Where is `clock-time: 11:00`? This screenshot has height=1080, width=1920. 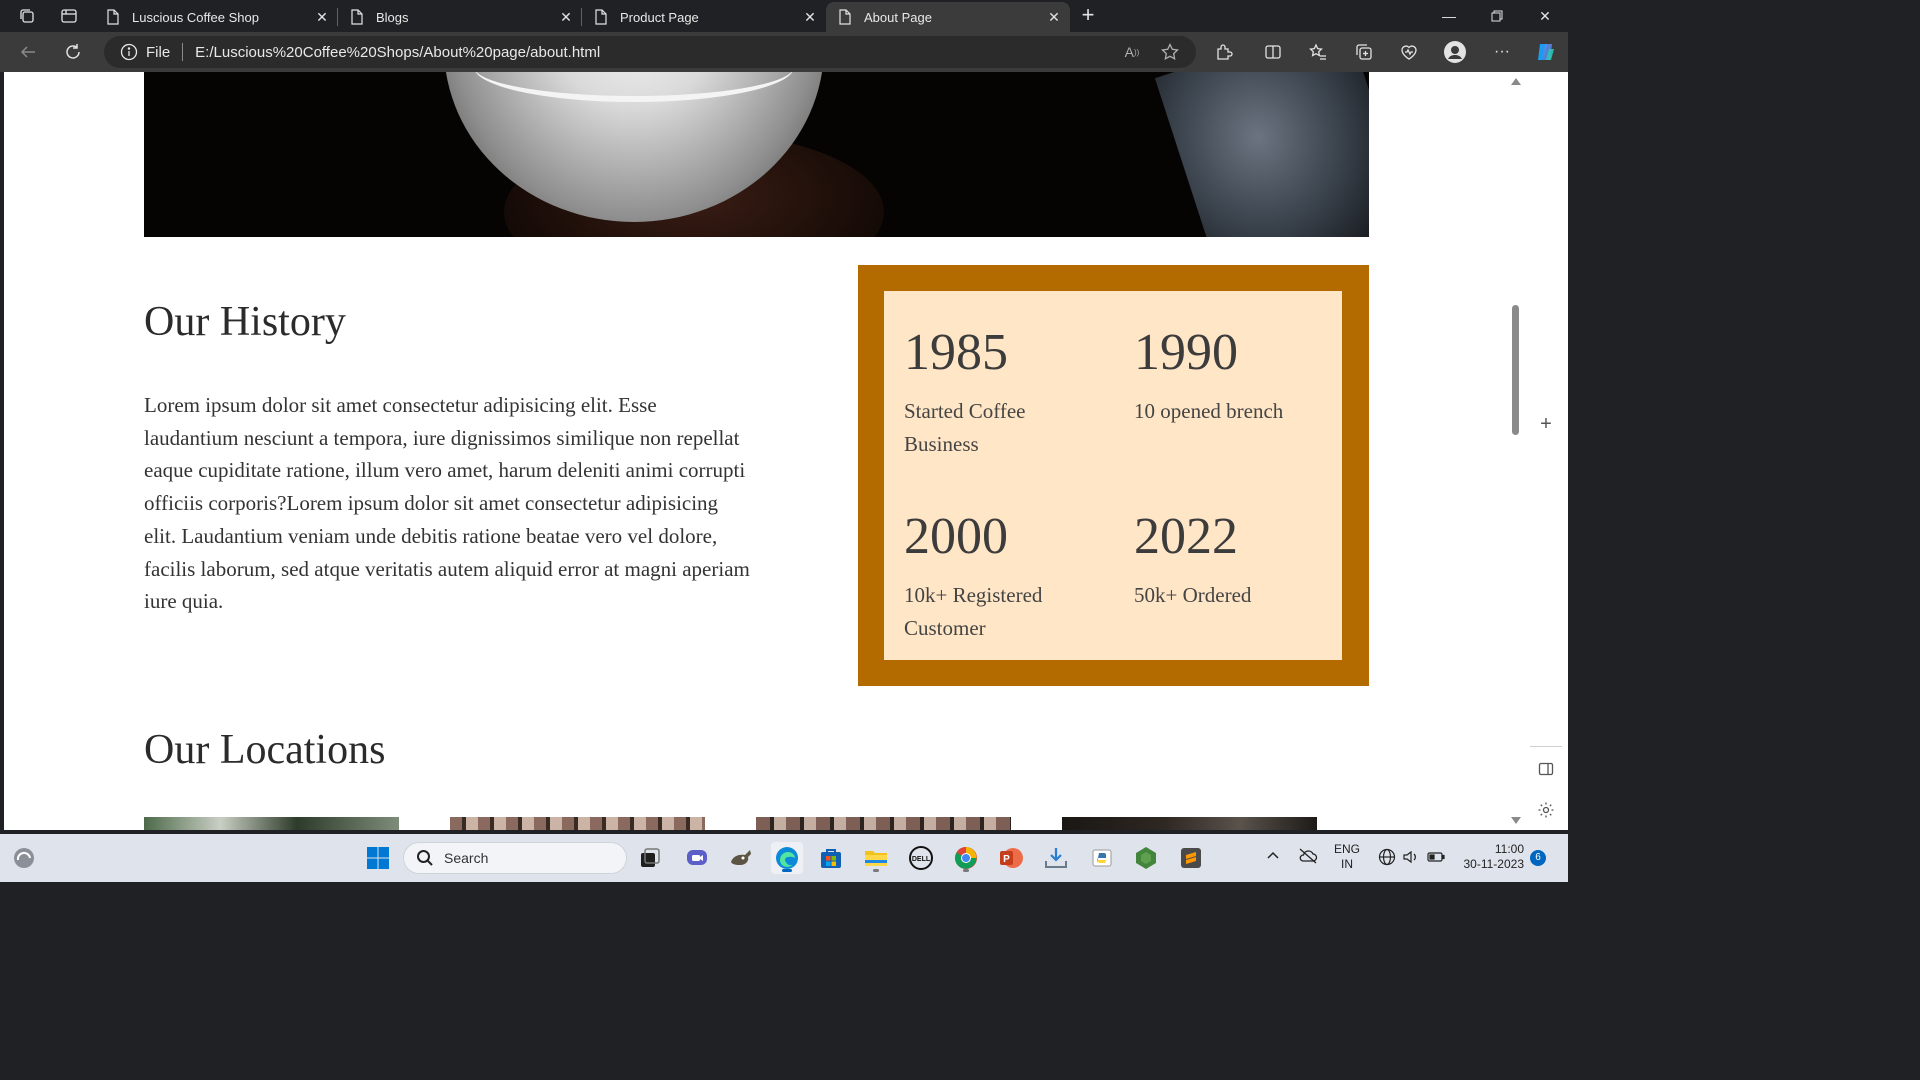
clock-time: 11:00 is located at coordinates (1509, 849).